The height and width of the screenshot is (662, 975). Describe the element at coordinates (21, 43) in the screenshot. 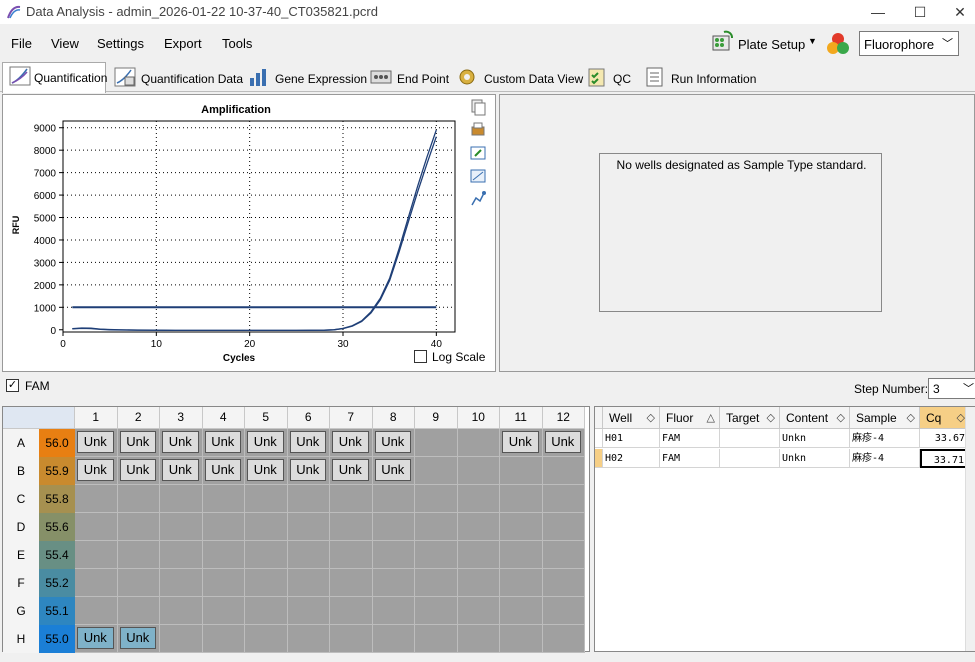

I see `menu-file: File` at that location.